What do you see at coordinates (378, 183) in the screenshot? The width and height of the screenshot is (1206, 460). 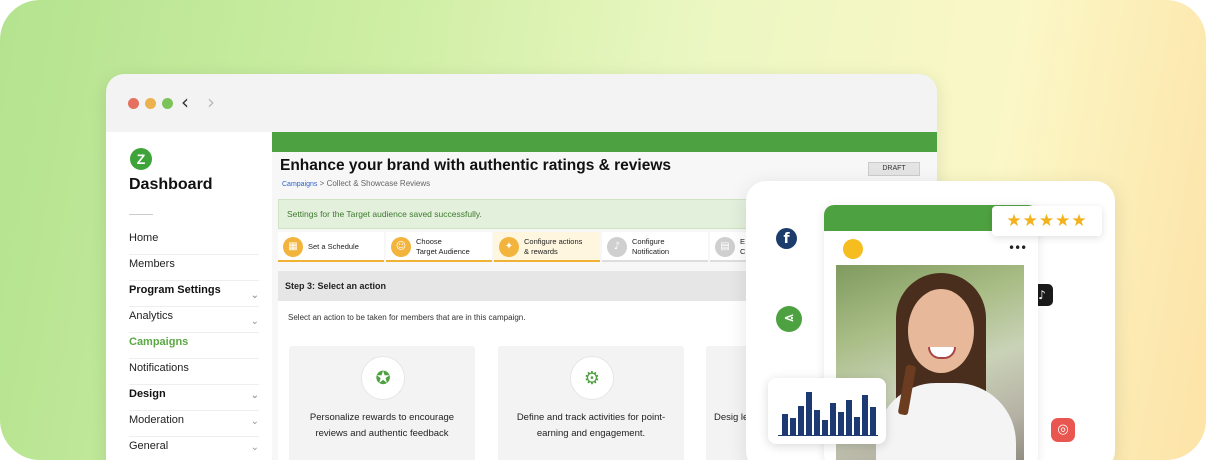 I see `breadcrumb-current: Collect & Showcase Reviews` at bounding box center [378, 183].